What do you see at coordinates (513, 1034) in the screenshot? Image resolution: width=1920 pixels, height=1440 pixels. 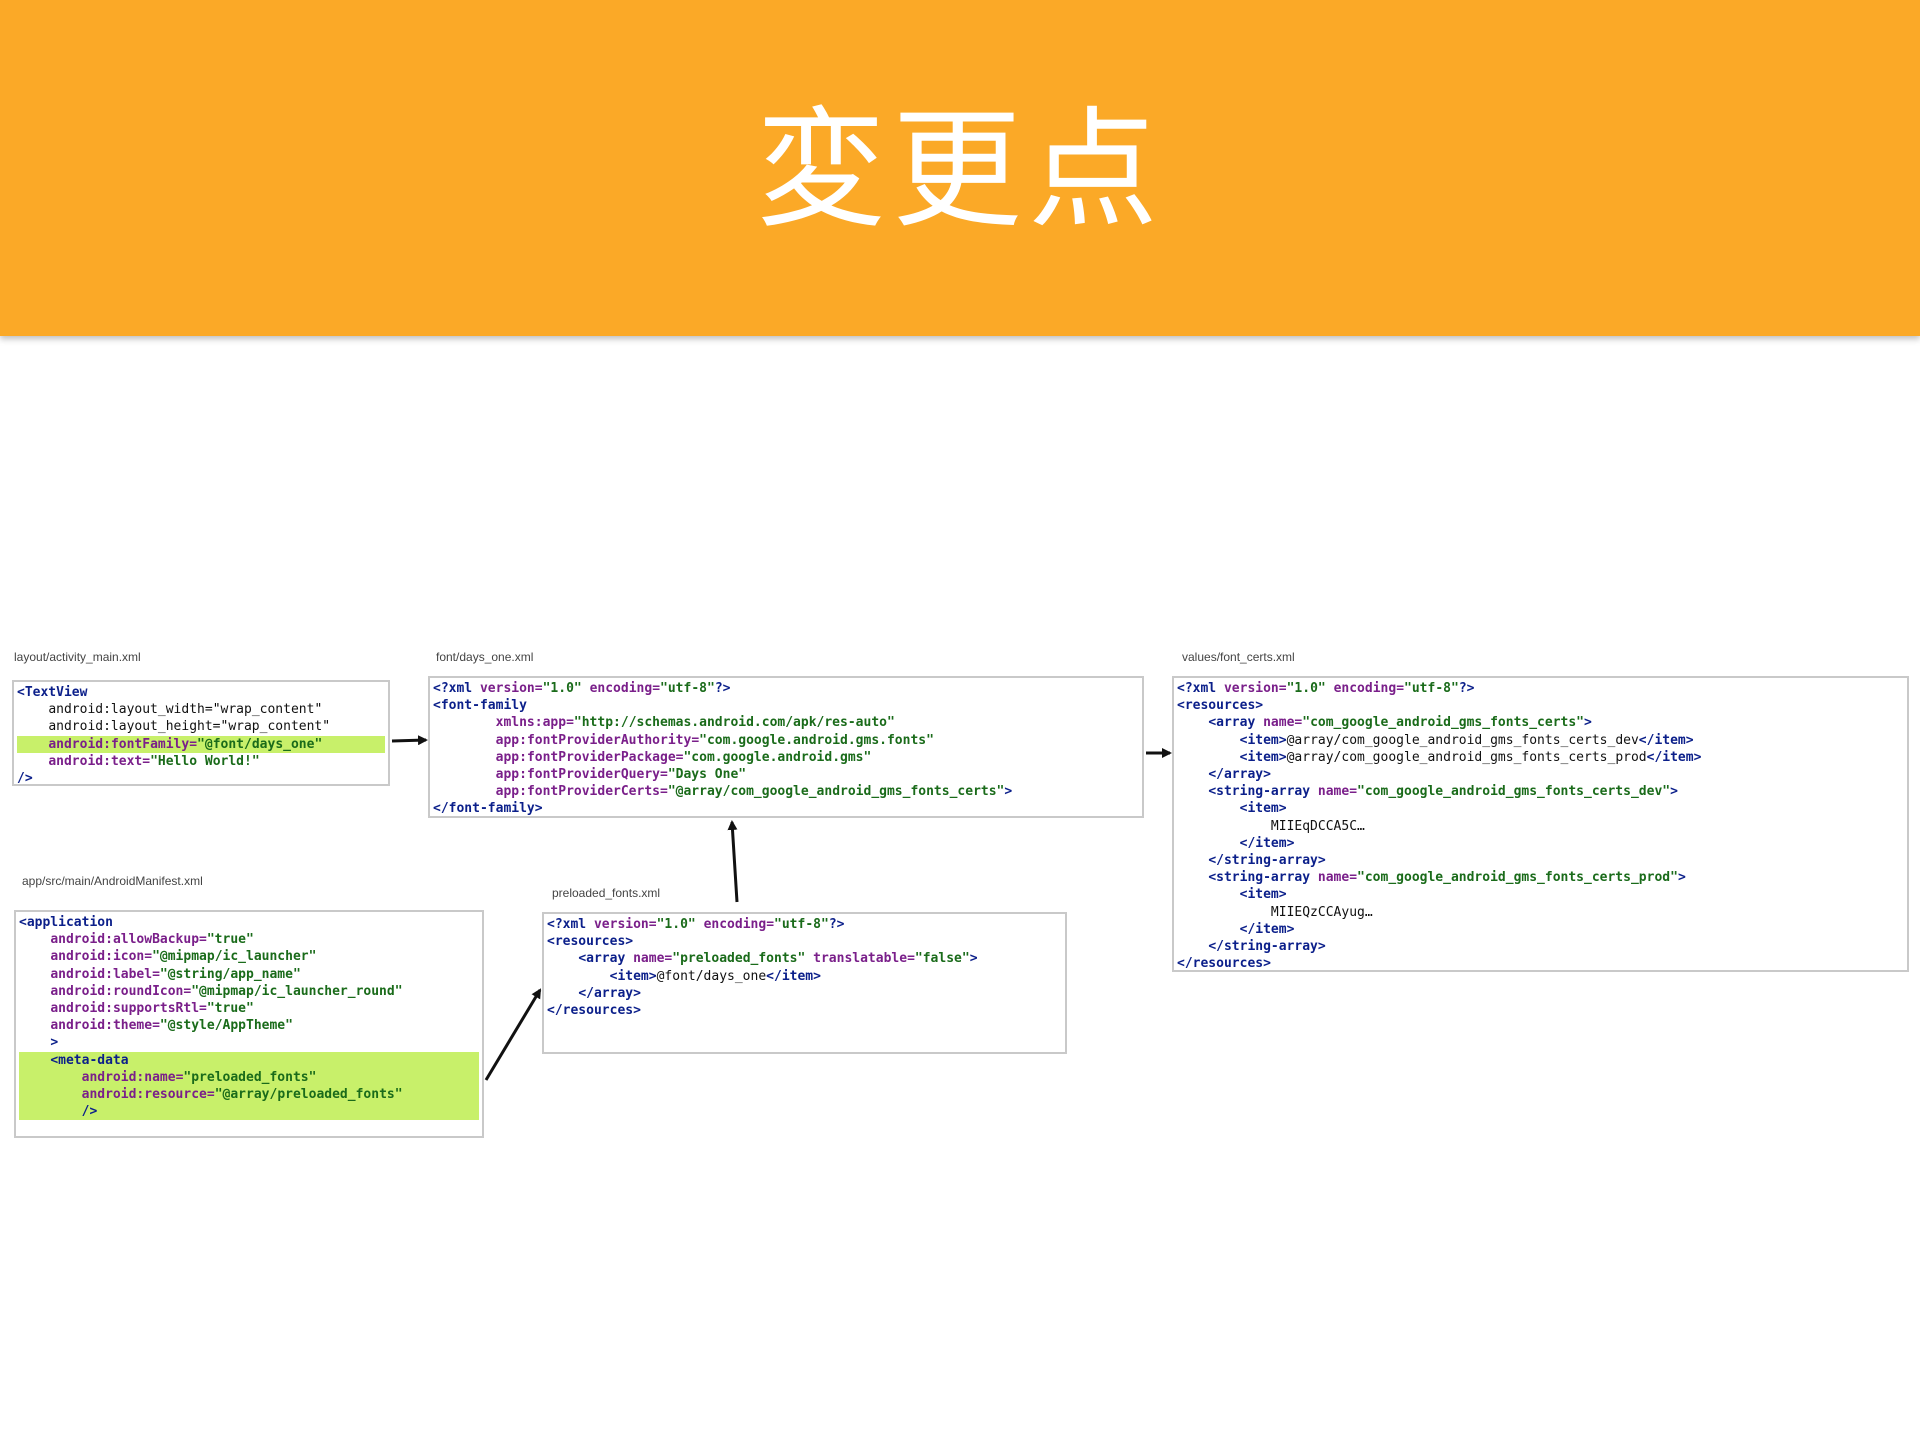 I see `arrow-manifest-to-preloaded` at bounding box center [513, 1034].